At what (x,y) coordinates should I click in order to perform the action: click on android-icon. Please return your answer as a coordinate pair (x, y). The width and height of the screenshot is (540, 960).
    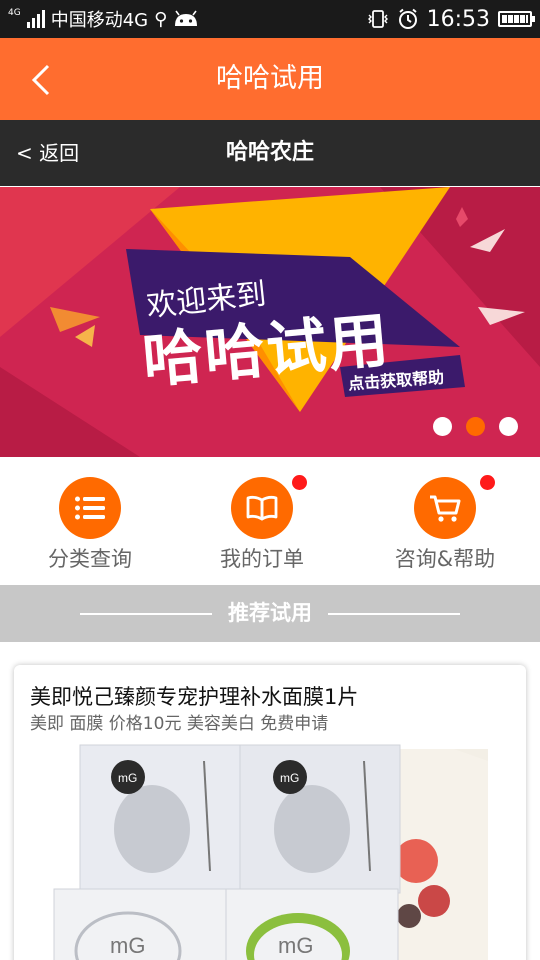
    Looking at the image, I should click on (186, 18).